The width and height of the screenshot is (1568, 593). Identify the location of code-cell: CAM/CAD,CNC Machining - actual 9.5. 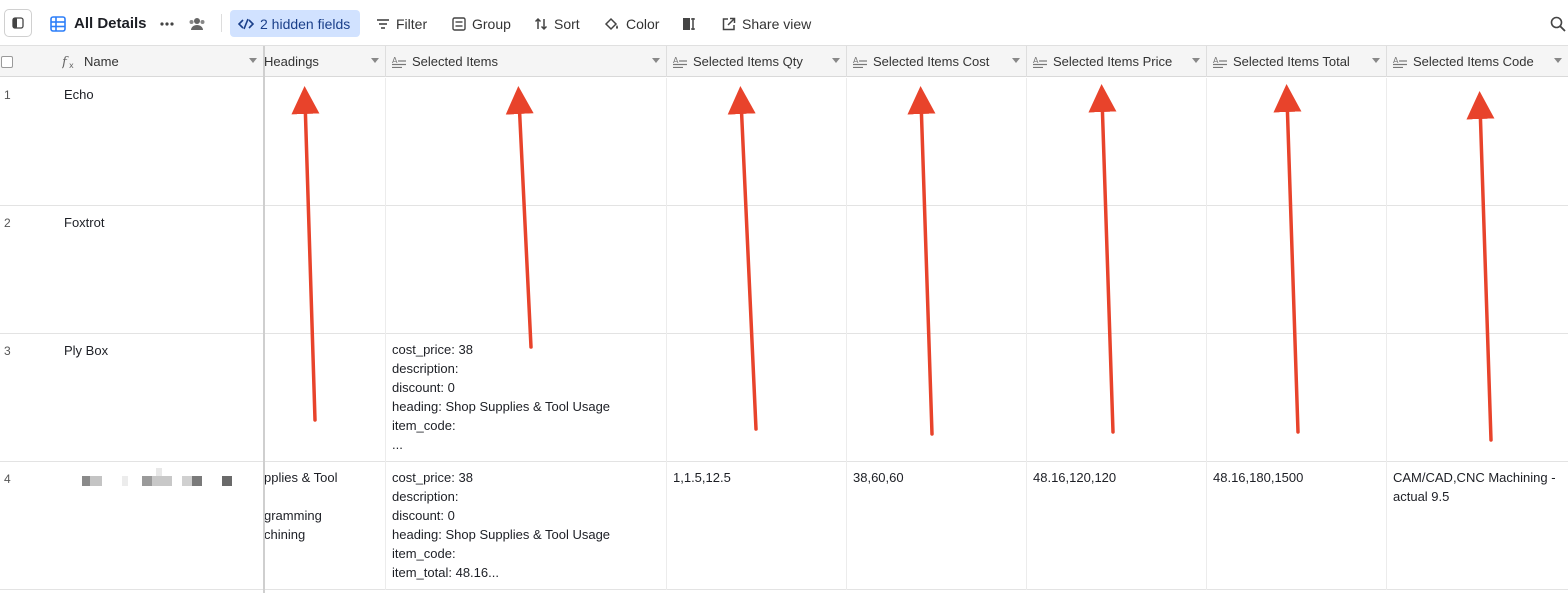
(1477, 526).